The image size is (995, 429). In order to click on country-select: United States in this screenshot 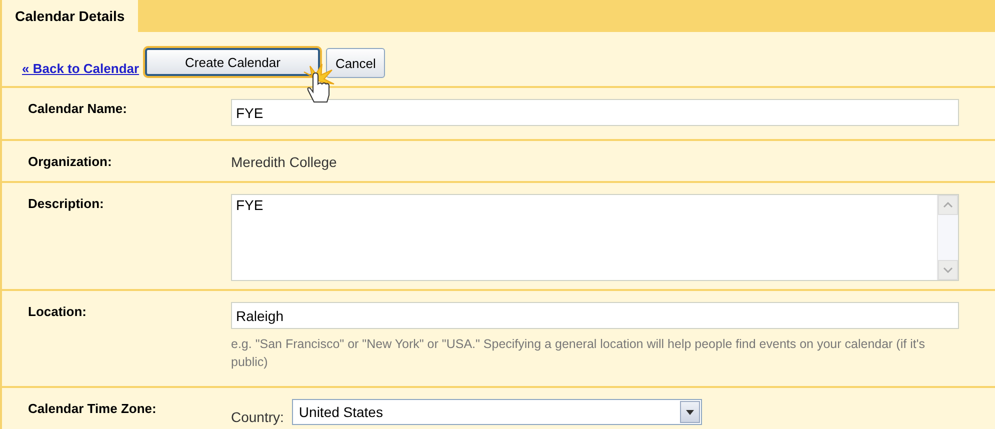, I will do `click(497, 412)`.